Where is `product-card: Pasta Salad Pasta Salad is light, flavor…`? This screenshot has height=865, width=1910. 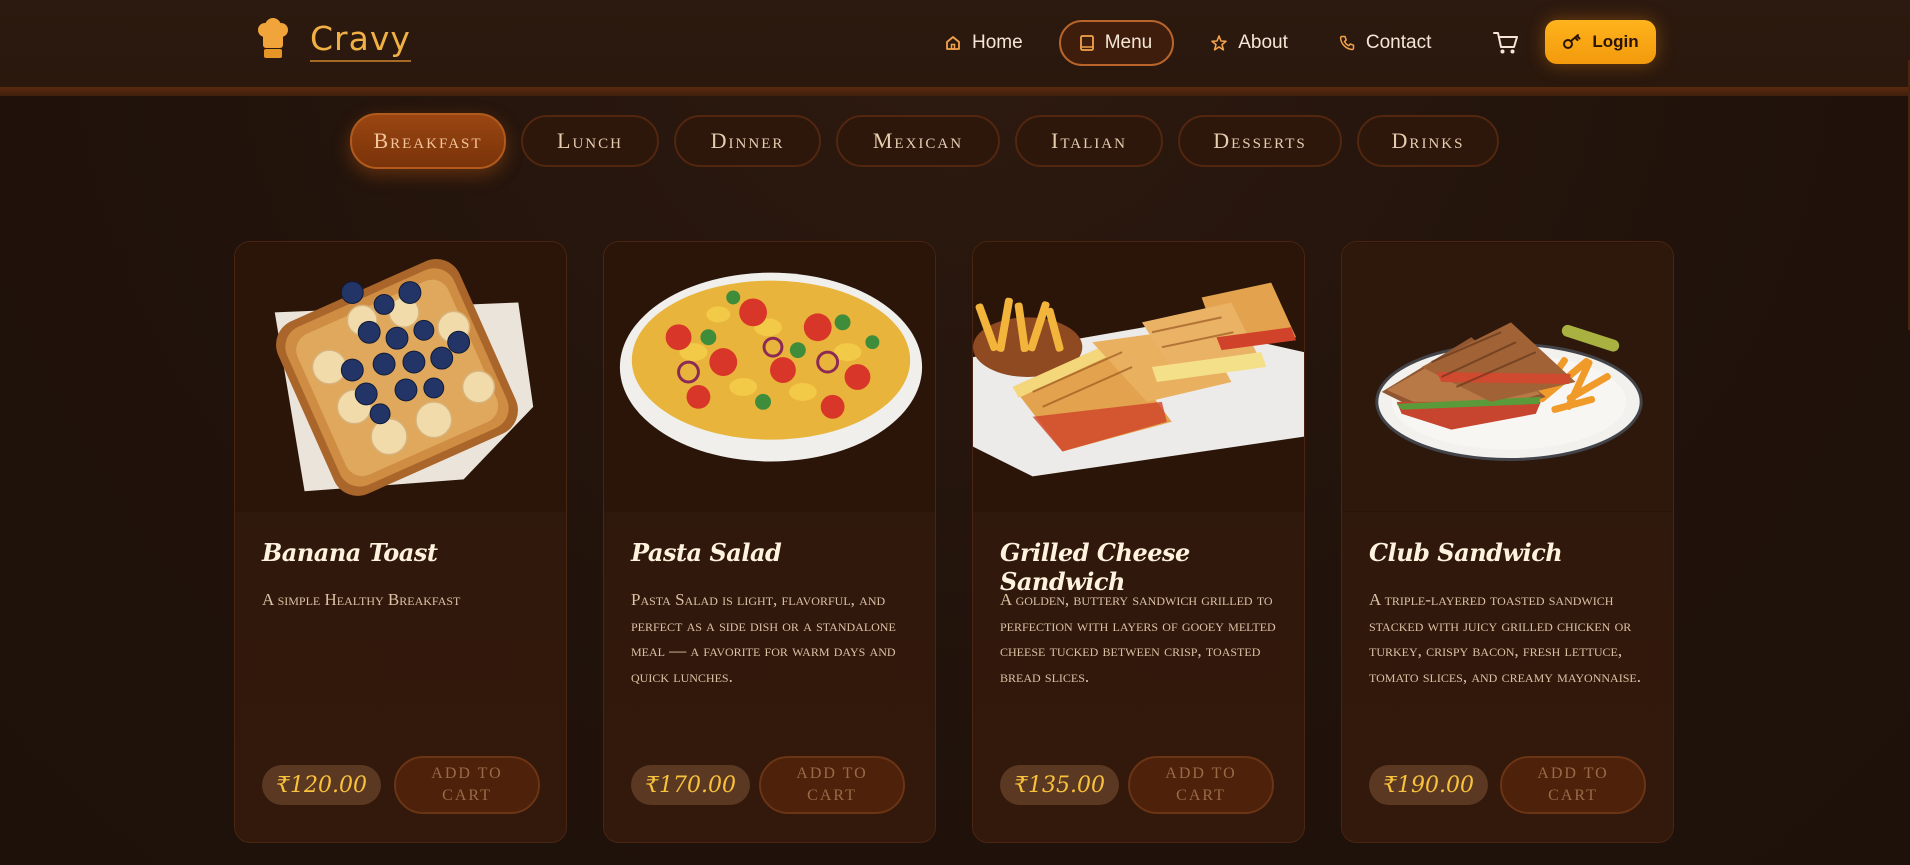
product-card: Pasta Salad Pasta Salad is light, flavor… is located at coordinates (769, 542).